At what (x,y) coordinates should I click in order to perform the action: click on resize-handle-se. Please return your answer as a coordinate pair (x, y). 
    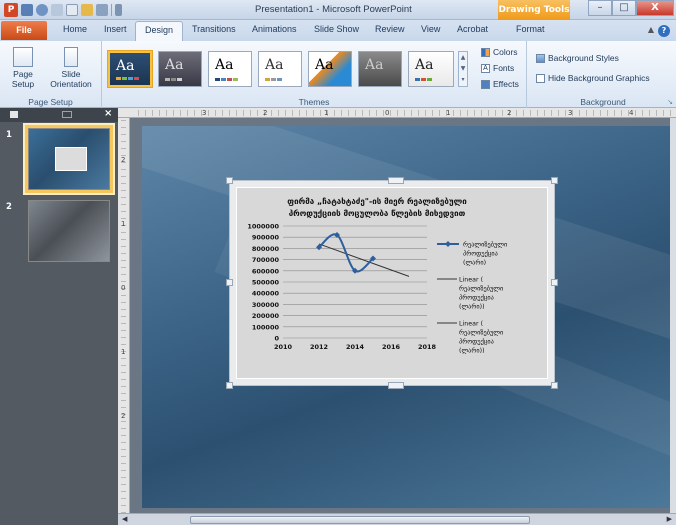
    Looking at the image, I should click on (554, 385).